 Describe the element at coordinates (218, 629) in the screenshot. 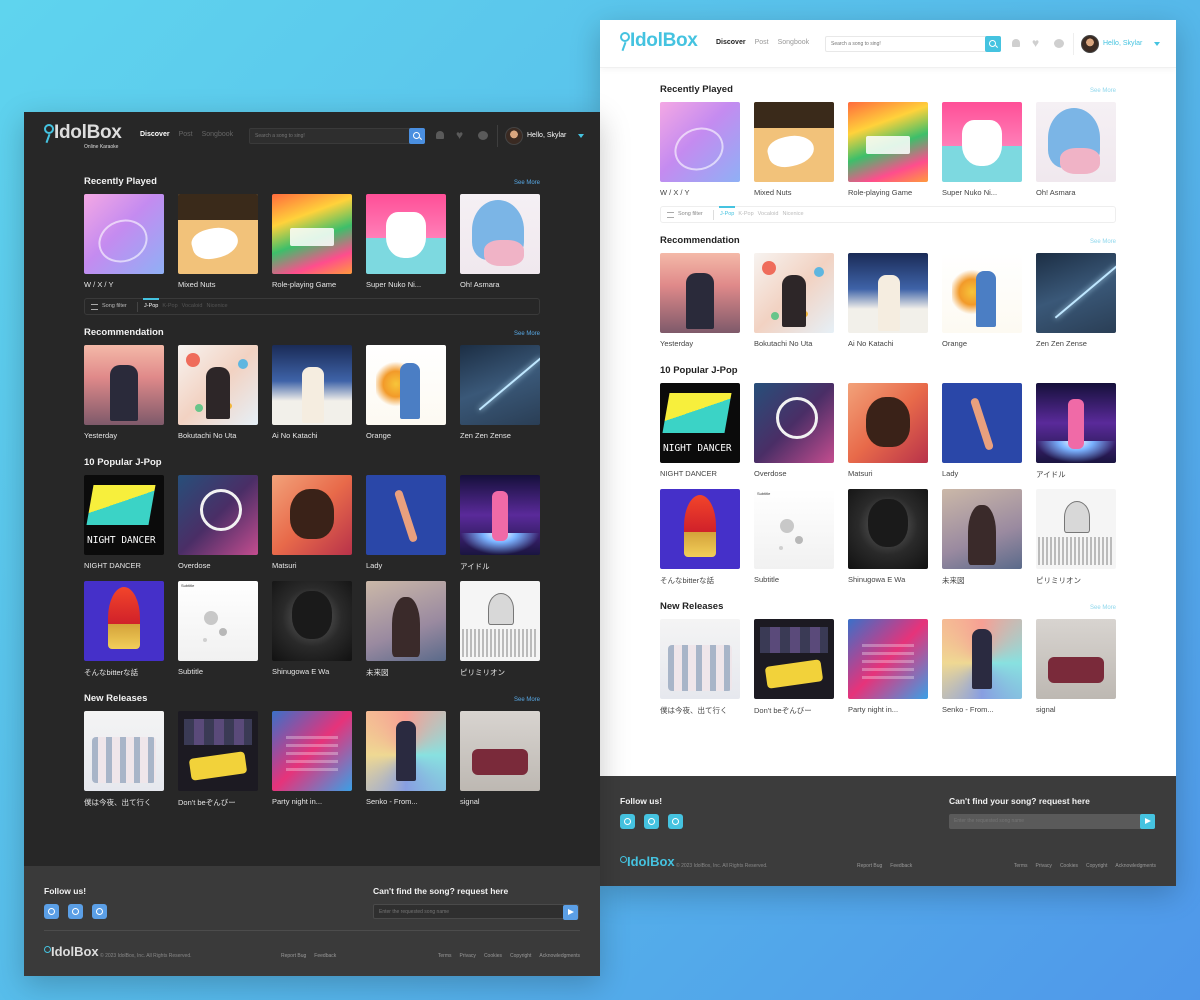

I see `song-card: Subtitle` at that location.